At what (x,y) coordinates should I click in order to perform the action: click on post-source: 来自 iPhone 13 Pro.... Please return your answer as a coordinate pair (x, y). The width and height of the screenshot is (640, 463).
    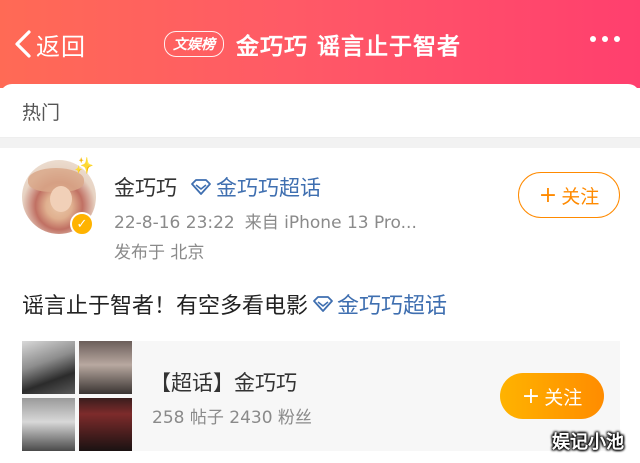
    Looking at the image, I should click on (330, 223).